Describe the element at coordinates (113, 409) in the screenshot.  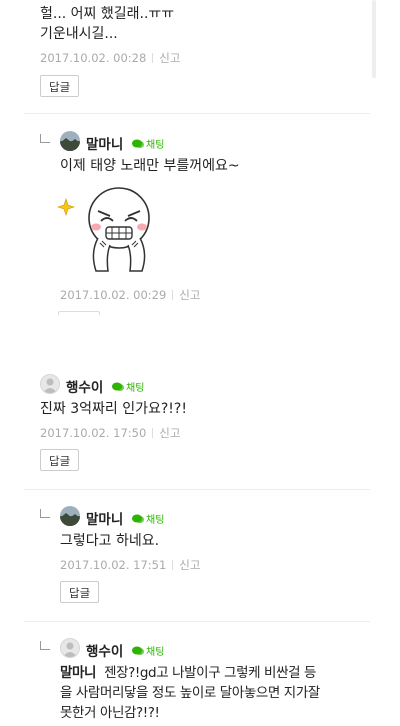
I see `comment-text: 진짜 3억짜리 인가요?!?!` at that location.